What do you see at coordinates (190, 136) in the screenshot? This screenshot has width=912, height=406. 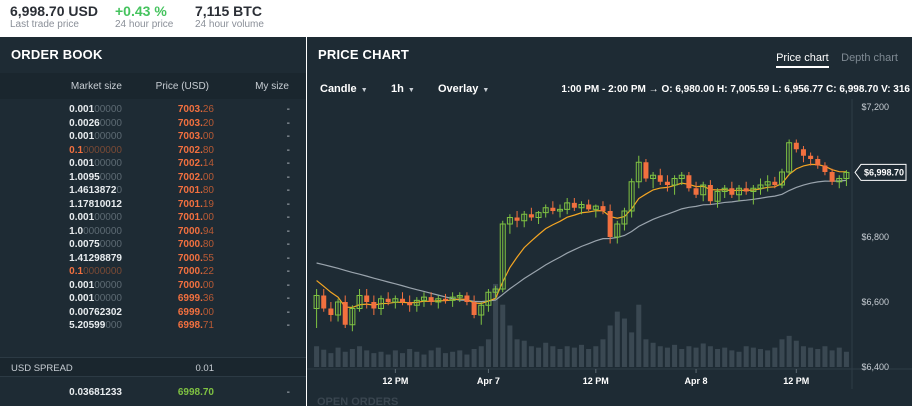 I see `ask-price-main: 7003.` at bounding box center [190, 136].